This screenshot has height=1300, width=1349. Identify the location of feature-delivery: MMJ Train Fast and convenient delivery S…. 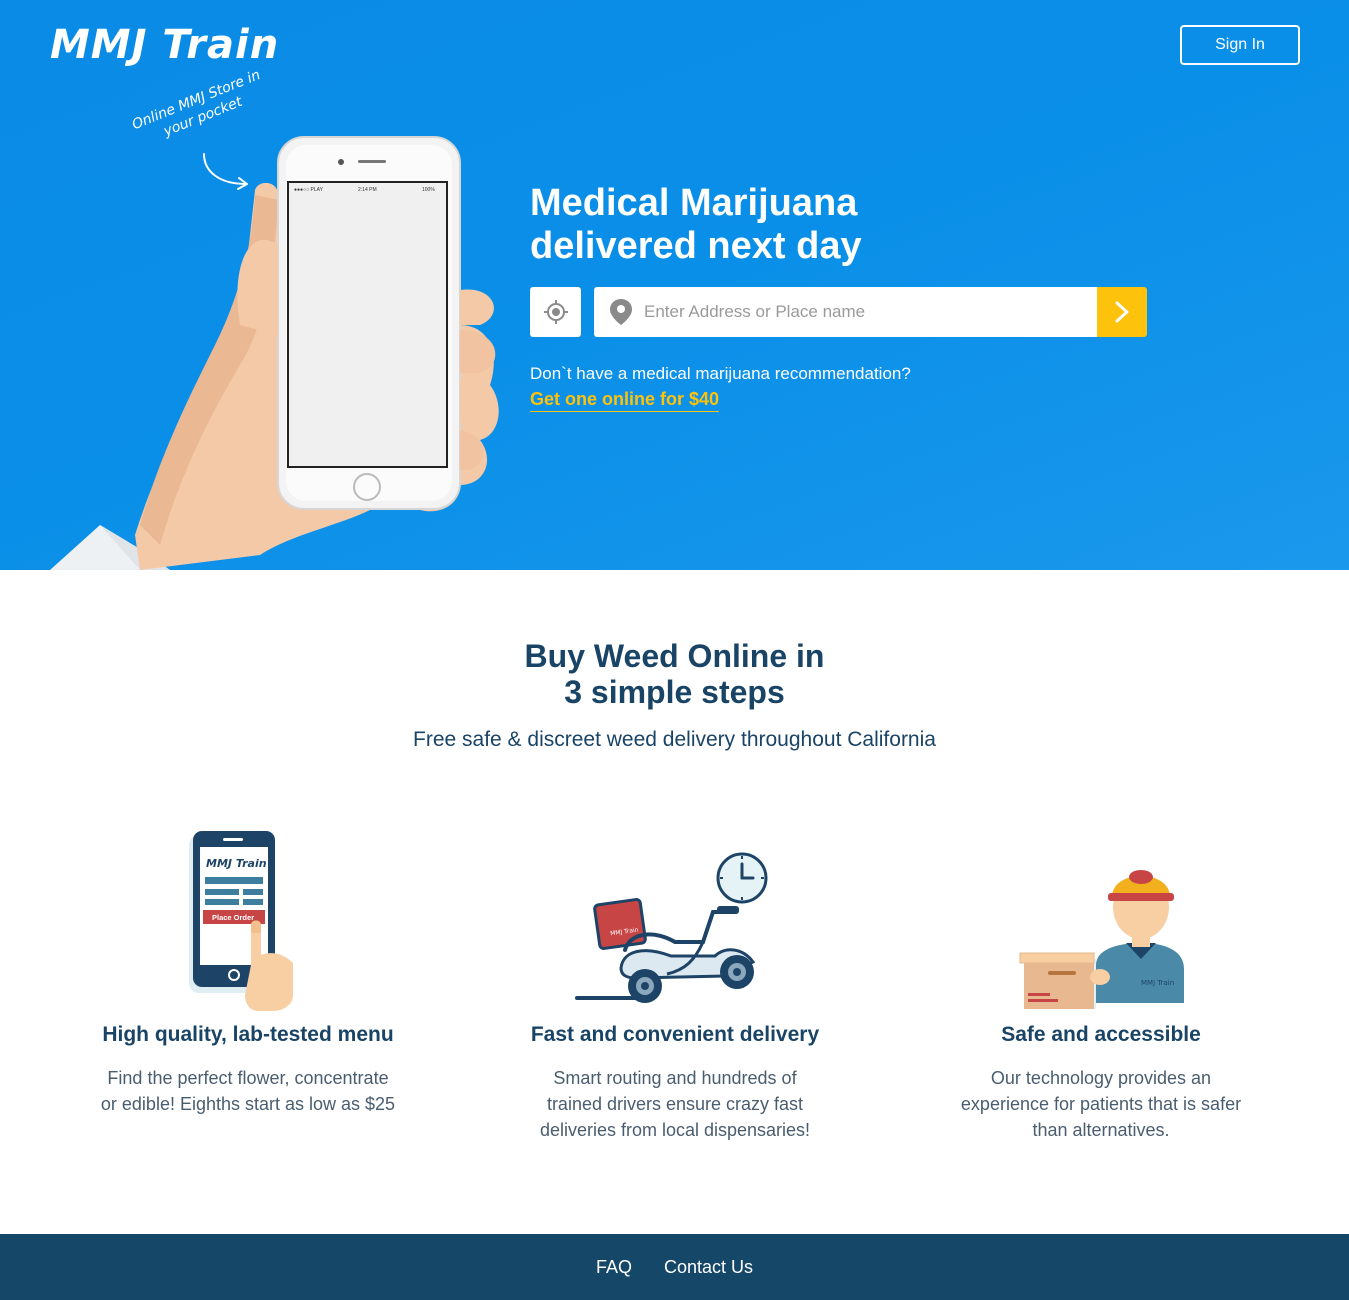
(675, 981).